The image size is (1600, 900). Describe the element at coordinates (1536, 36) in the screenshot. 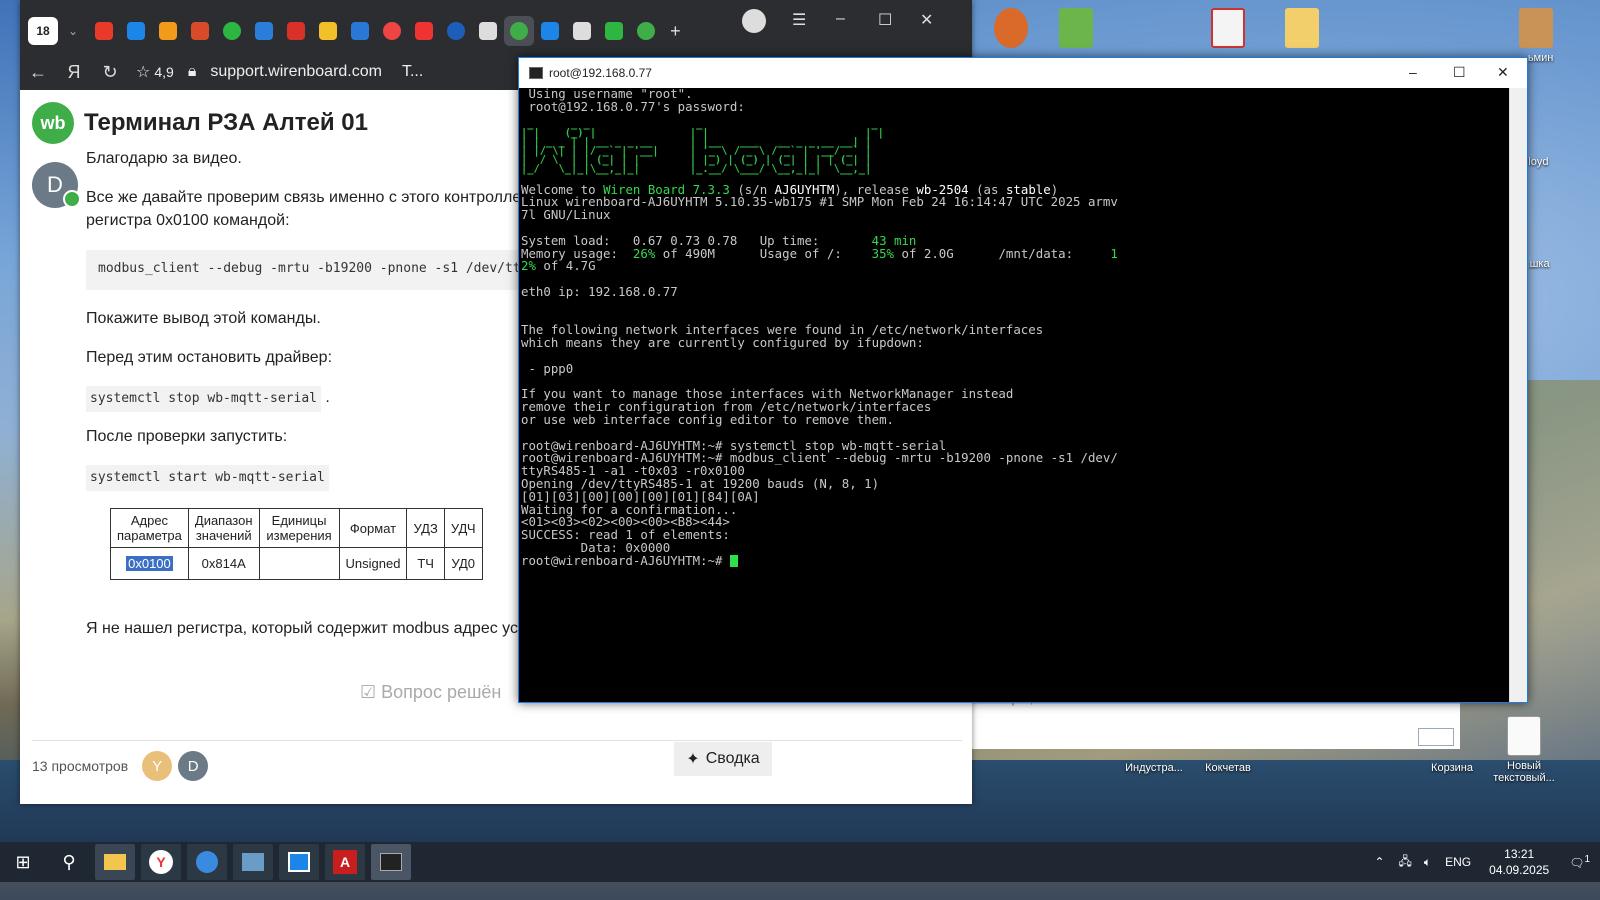

I see `desktop-icon-user: ...ьмин` at that location.